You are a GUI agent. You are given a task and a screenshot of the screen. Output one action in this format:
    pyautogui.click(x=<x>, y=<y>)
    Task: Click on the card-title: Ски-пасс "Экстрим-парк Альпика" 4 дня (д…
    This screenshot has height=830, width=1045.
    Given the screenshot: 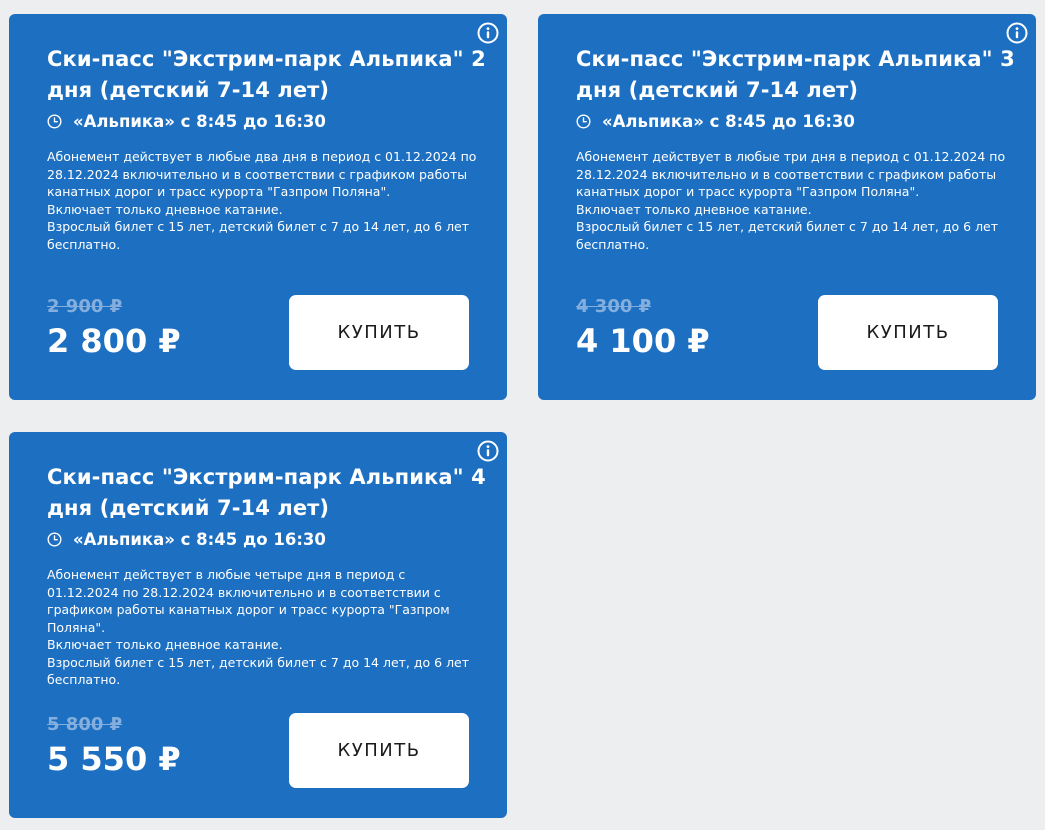 What is the action you would take?
    pyautogui.click(x=266, y=492)
    